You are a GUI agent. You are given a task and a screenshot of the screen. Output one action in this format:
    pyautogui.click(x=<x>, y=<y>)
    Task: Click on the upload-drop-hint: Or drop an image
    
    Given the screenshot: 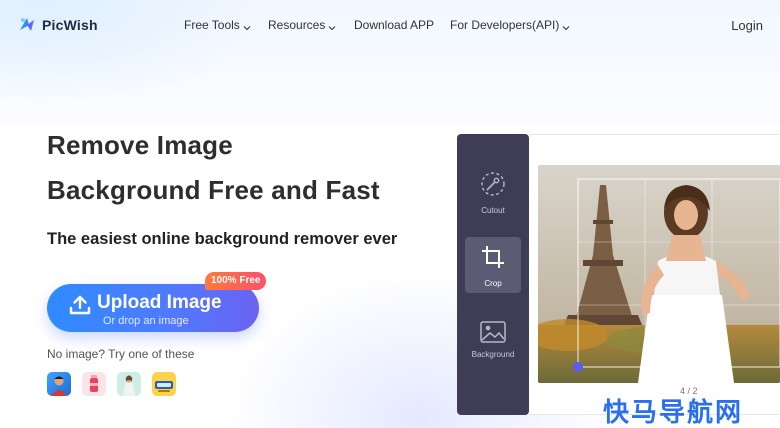 What is the action you would take?
    pyautogui.click(x=146, y=321)
    